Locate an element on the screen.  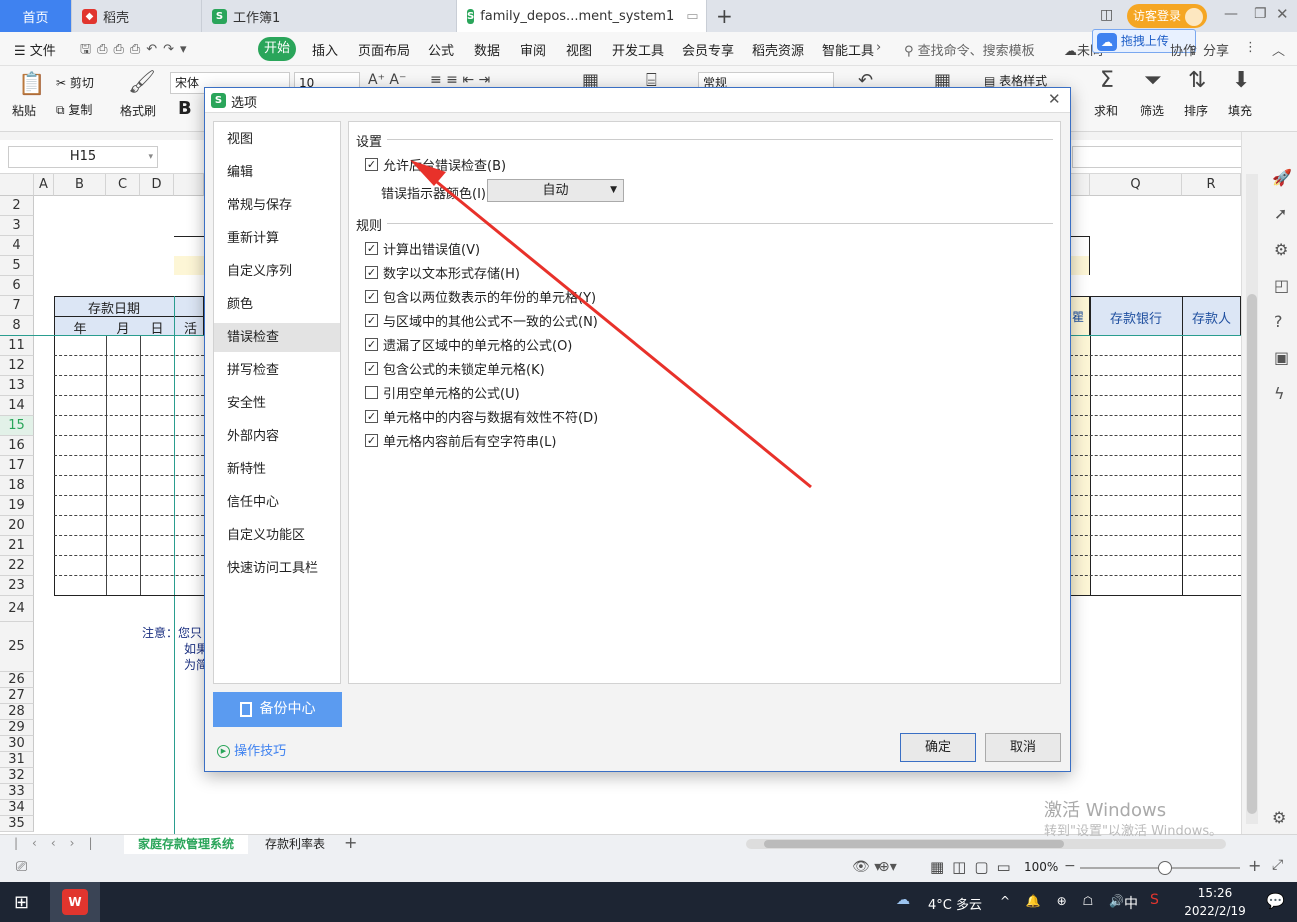
row-header: 29 is located at coordinates (17, 728).